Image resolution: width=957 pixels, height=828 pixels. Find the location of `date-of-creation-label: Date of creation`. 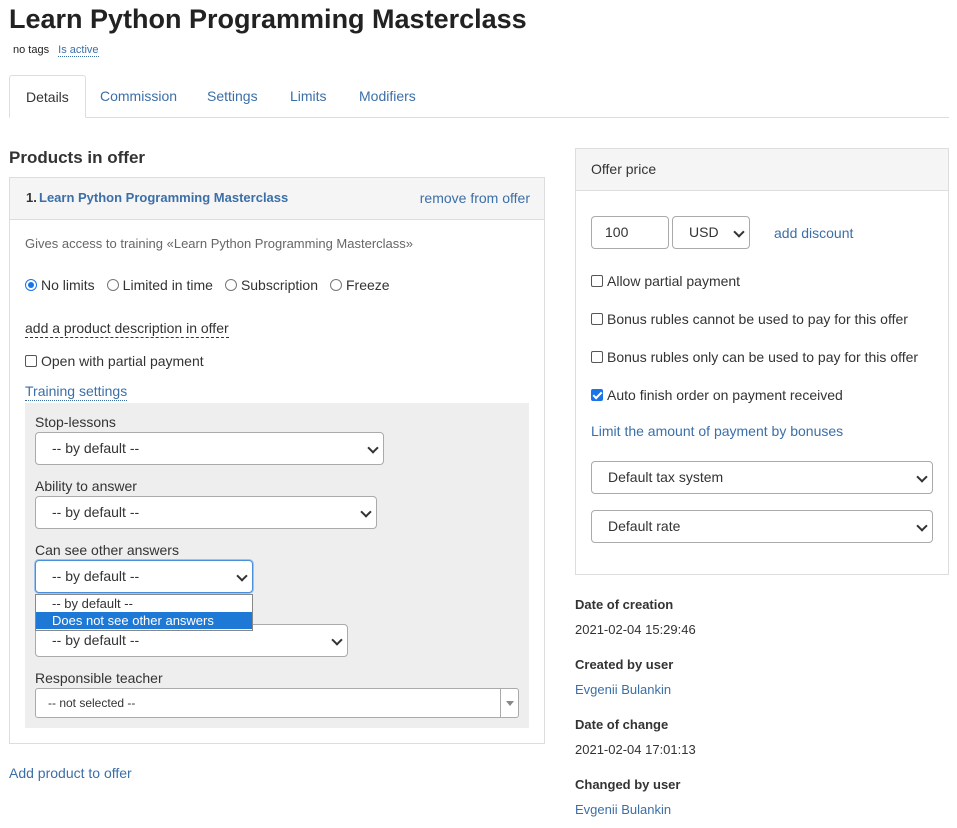

date-of-creation-label: Date of creation is located at coordinates (624, 604).